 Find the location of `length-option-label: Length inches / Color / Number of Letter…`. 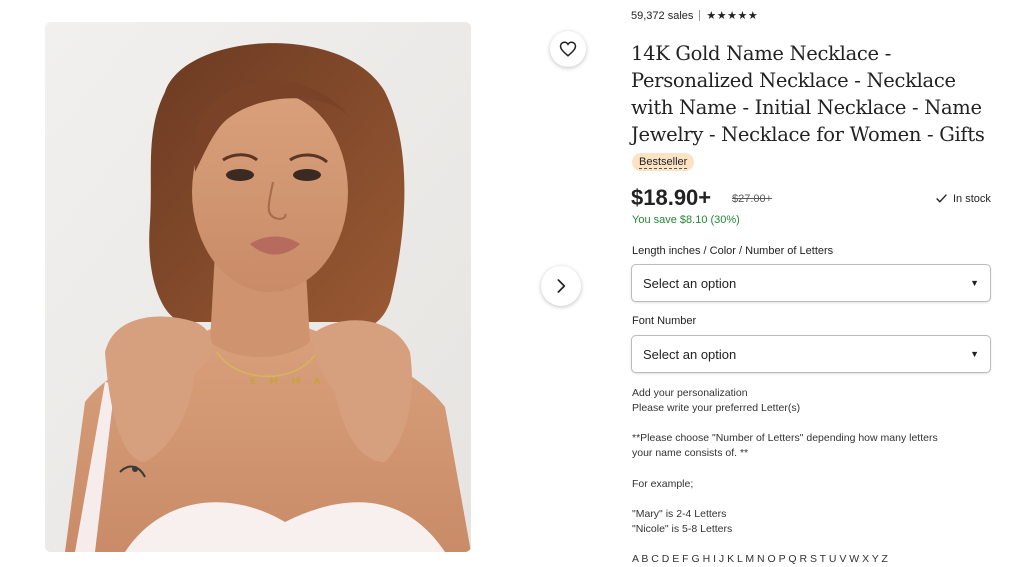

length-option-label: Length inches / Color / Number of Letter… is located at coordinates (733, 251).